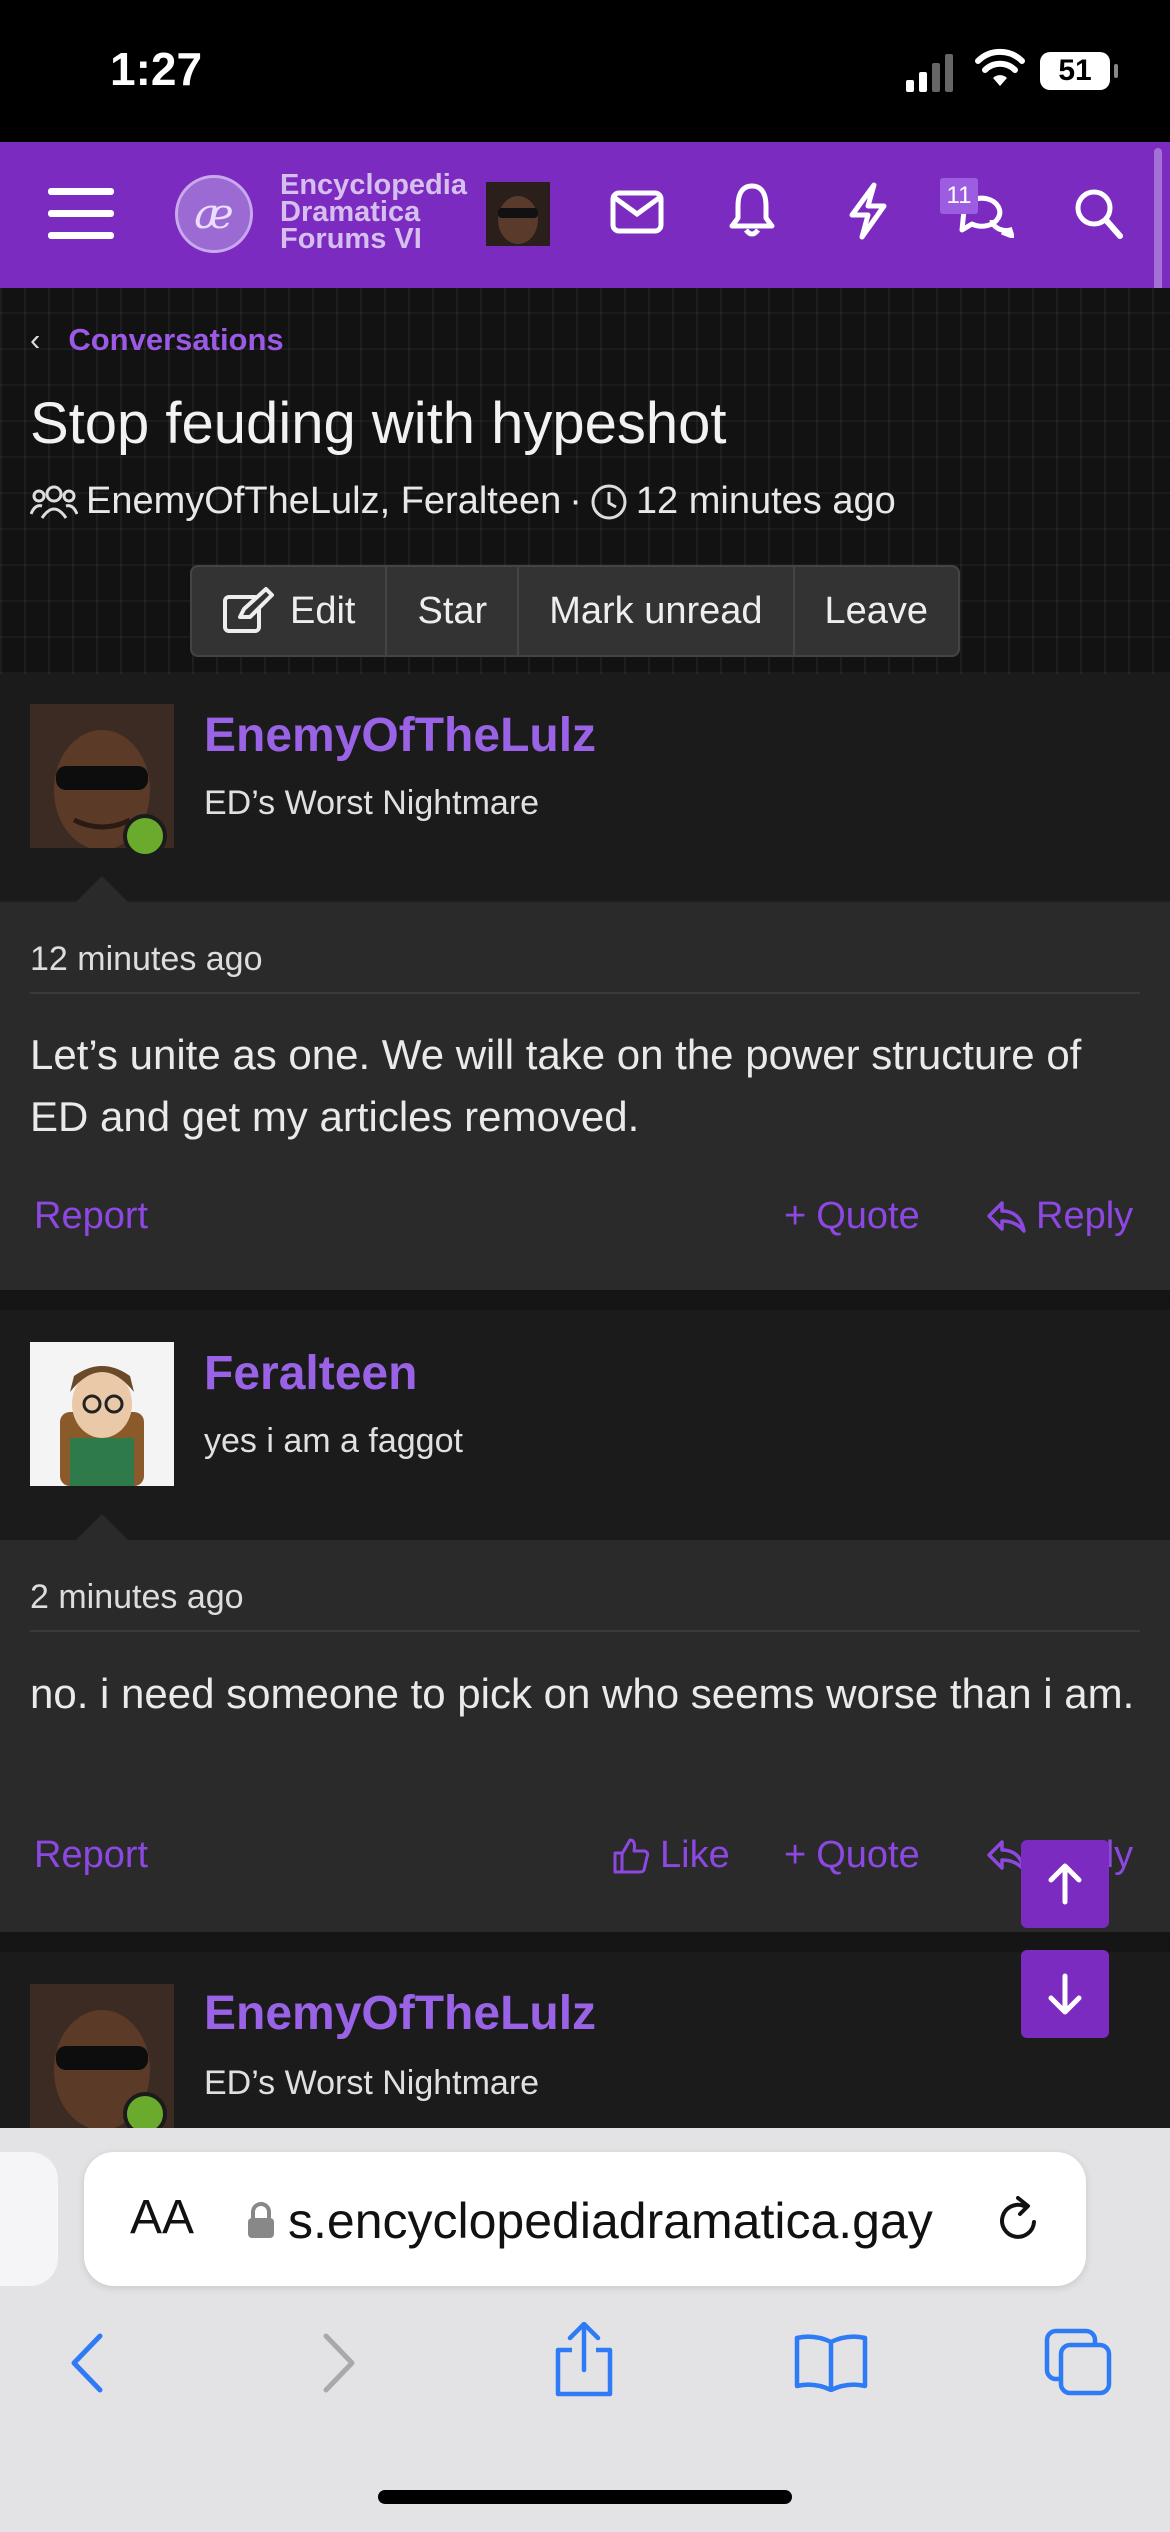 Image resolution: width=1170 pixels, height=2532 pixels. I want to click on tabs-icon, so click(1079, 2362).